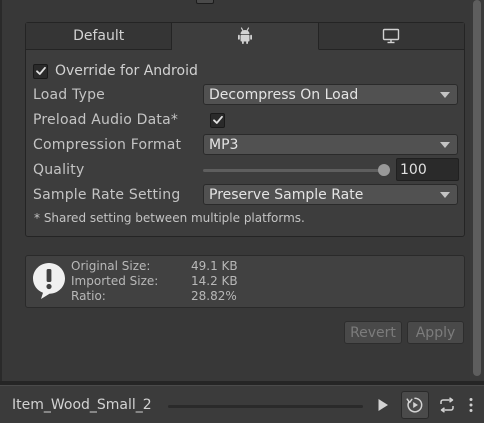 This screenshot has width=484, height=423. Describe the element at coordinates (115, 281) in the screenshot. I see `imported-size-label: Imported Size:` at that location.